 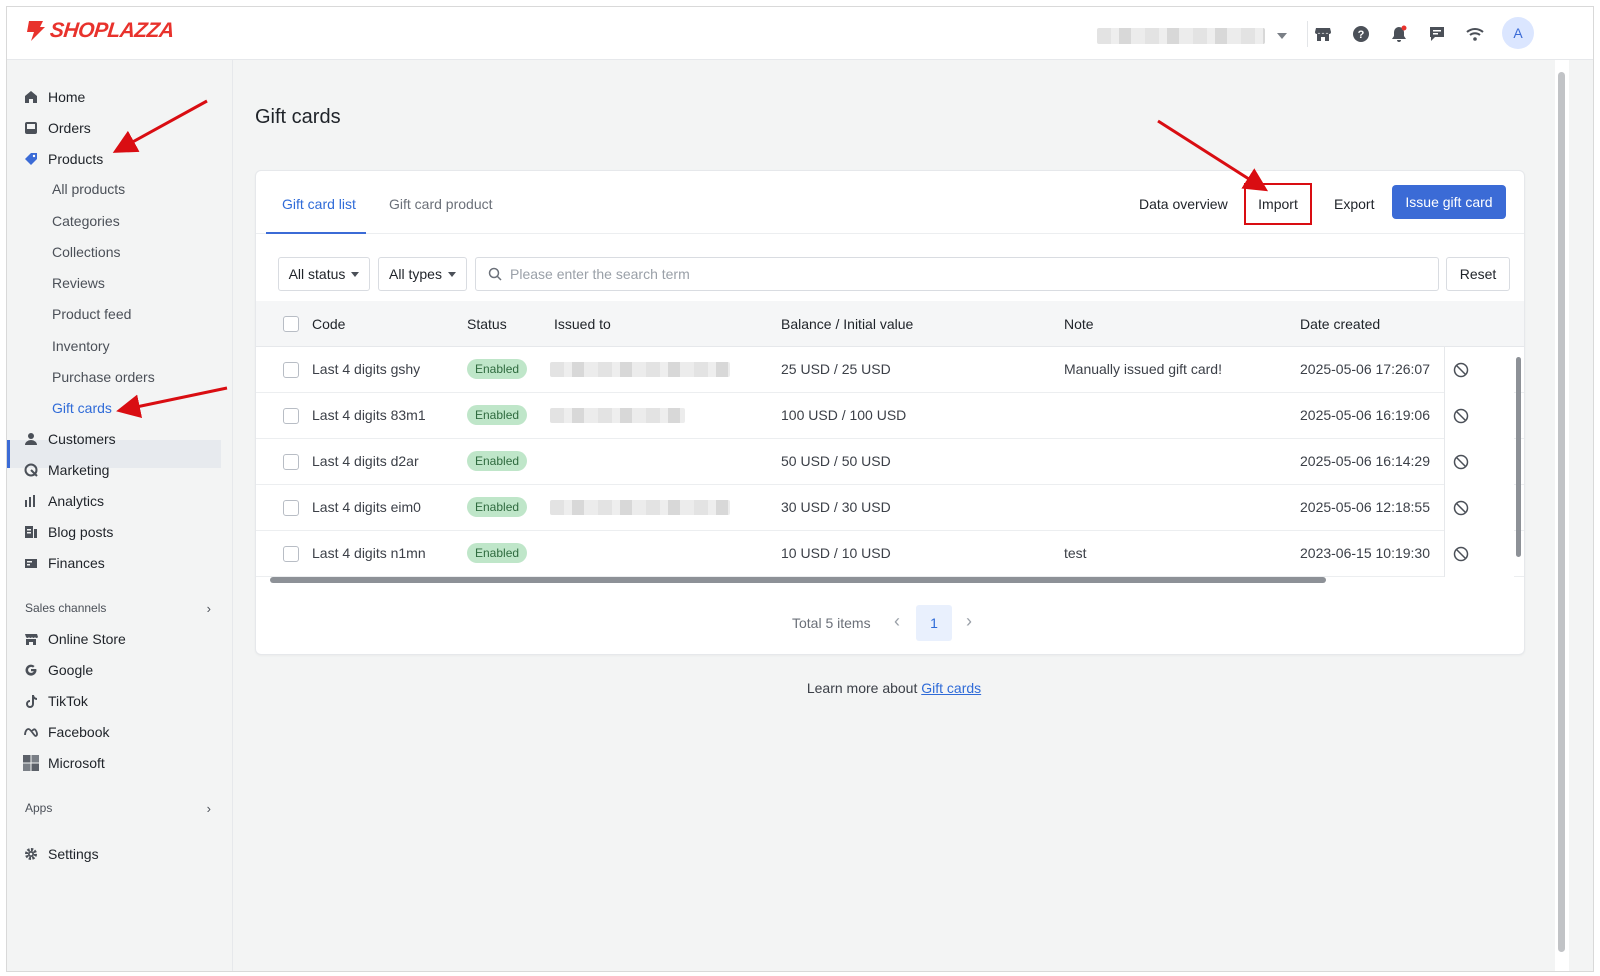 I want to click on sidebar-item-label: TikTok, so click(x=68, y=701).